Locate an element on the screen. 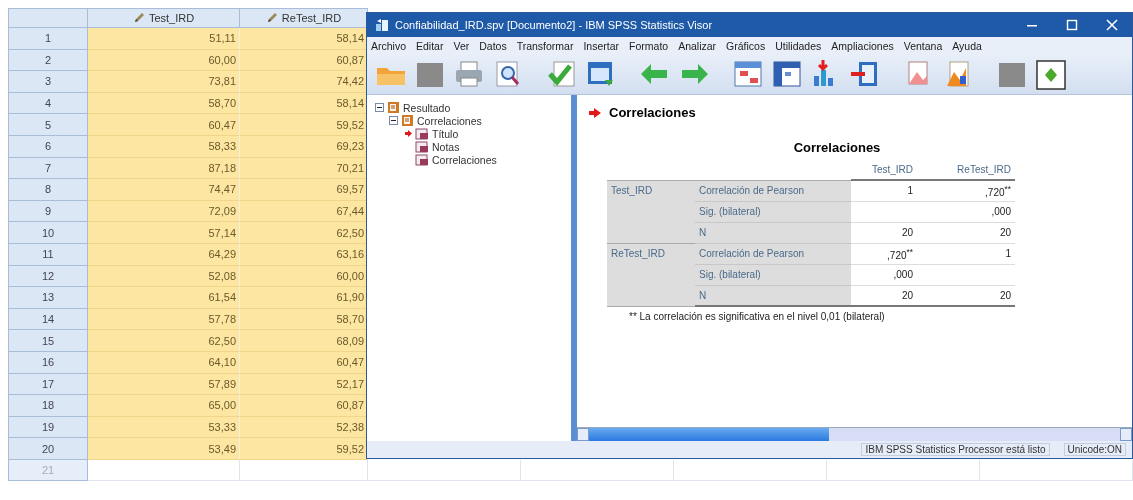 The height and width of the screenshot is (500, 1133). menu-item: Utilidades is located at coordinates (798, 45).